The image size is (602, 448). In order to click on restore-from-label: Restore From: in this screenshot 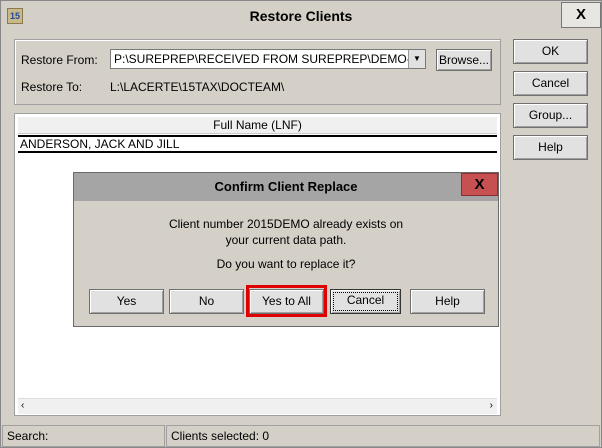, I will do `click(59, 60)`.